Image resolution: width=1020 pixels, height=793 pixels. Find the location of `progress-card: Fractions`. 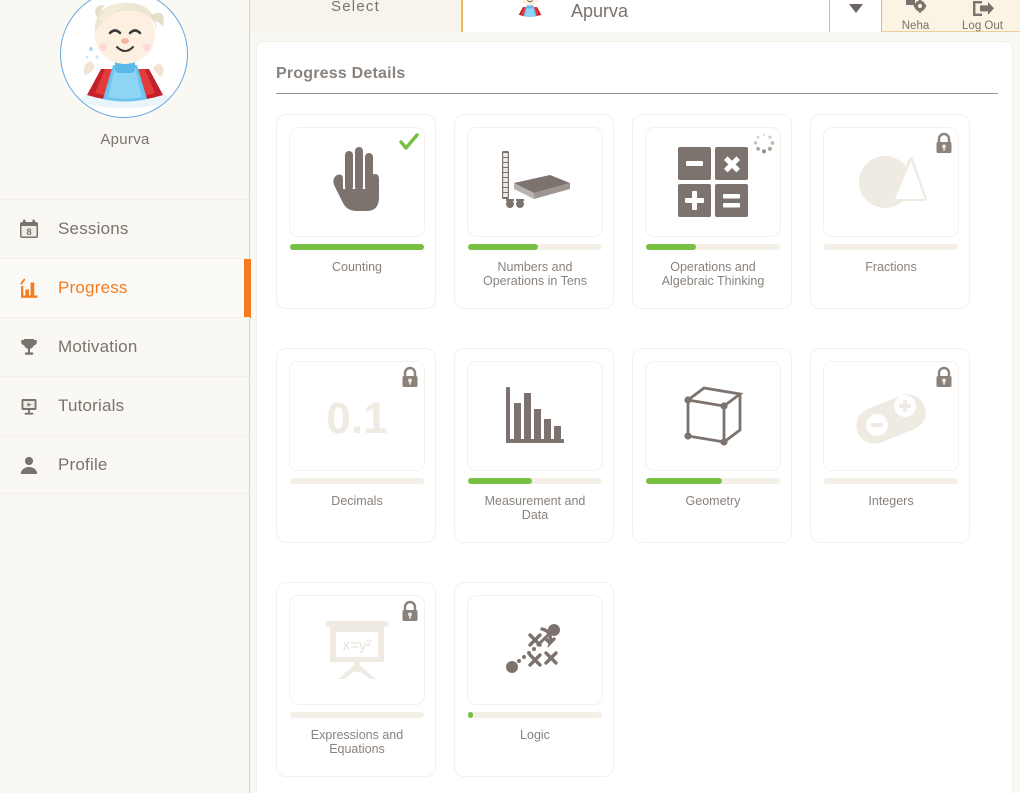

progress-card: Fractions is located at coordinates (890, 211).